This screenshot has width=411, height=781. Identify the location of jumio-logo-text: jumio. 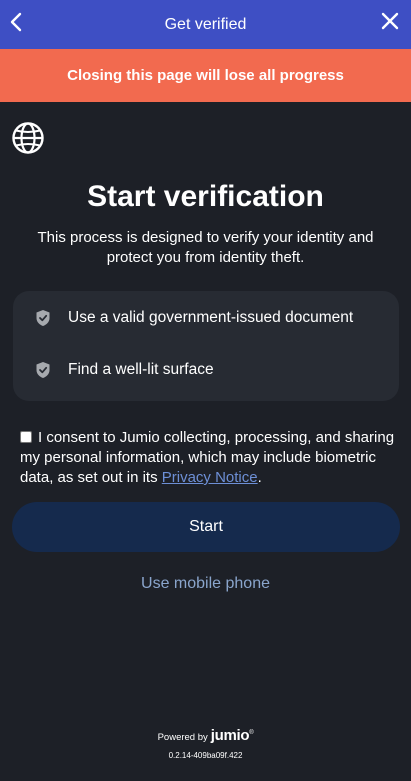
(230, 735).